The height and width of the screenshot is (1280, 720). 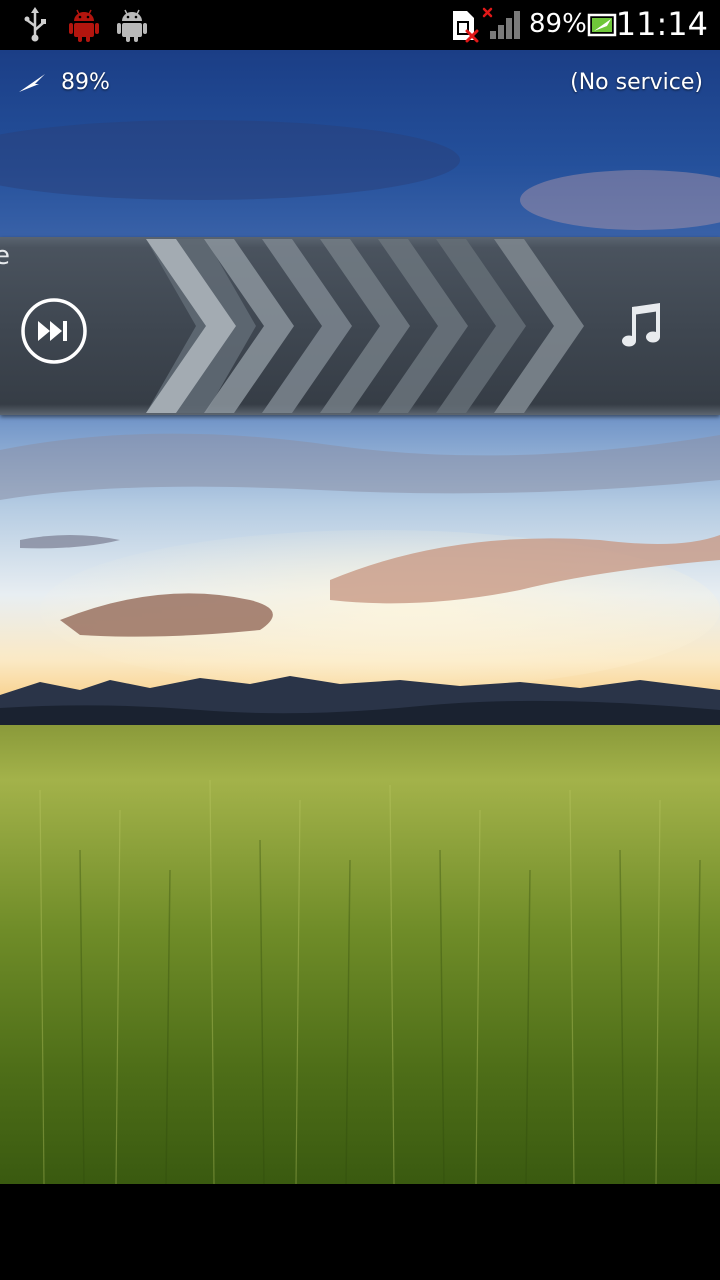 I want to click on network-status: (No service), so click(x=636, y=82).